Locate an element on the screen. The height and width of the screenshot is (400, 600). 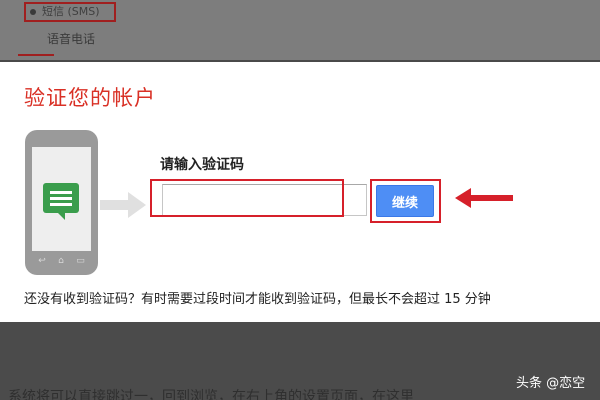
bg-highlight-fragment is located at coordinates (36, 58).